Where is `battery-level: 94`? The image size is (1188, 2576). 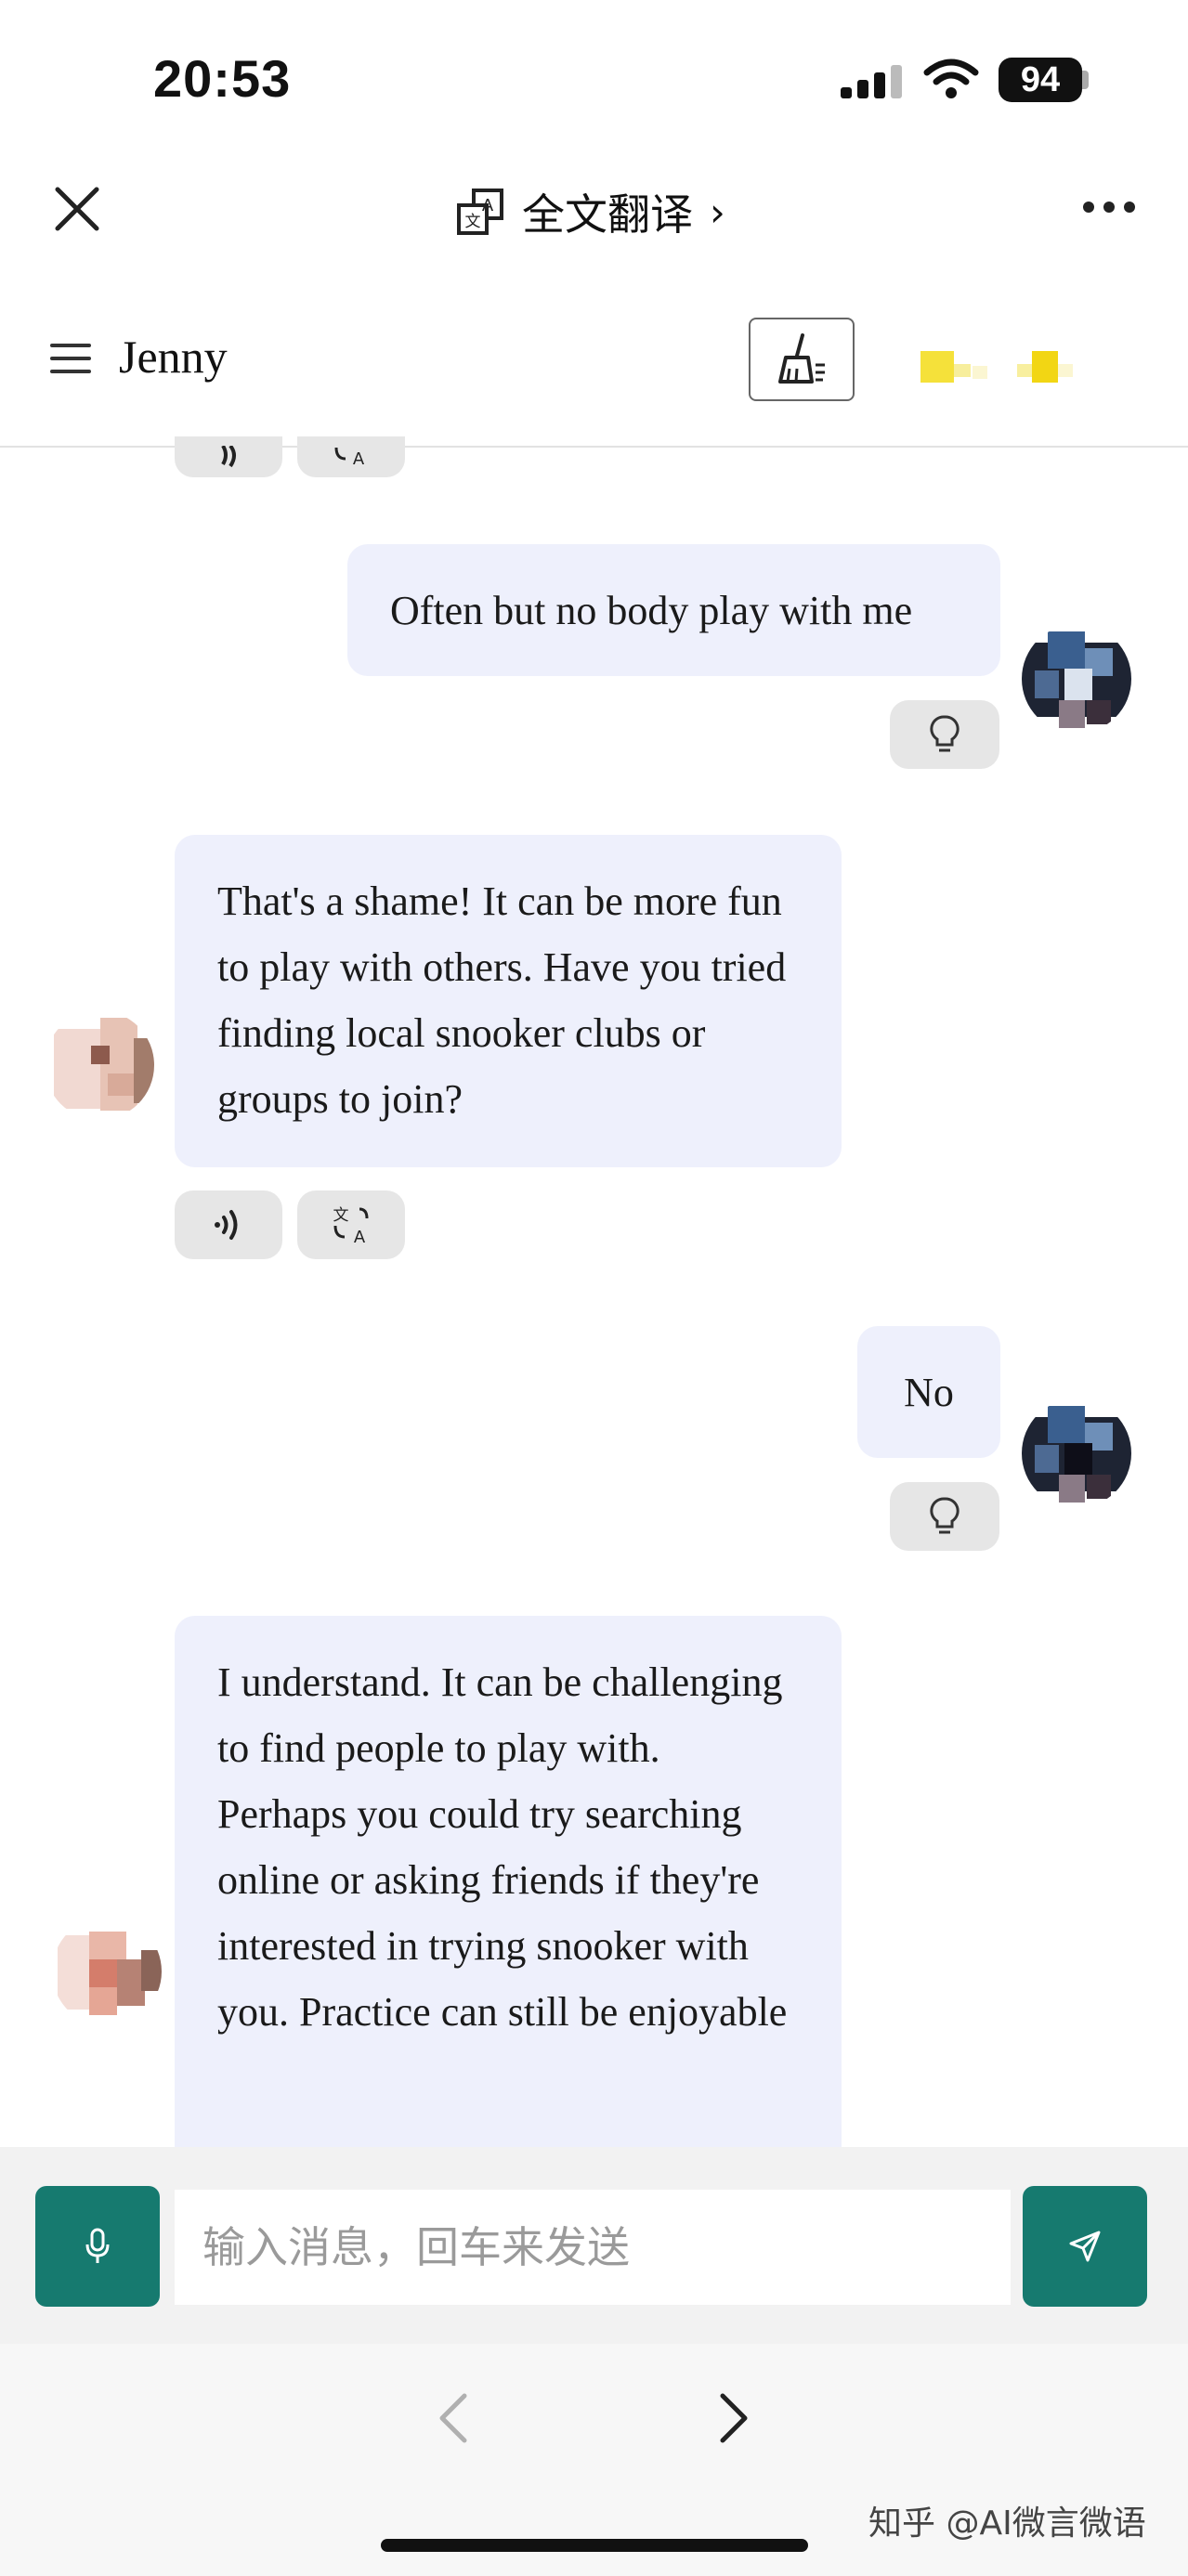 battery-level: 94 is located at coordinates (1040, 79).